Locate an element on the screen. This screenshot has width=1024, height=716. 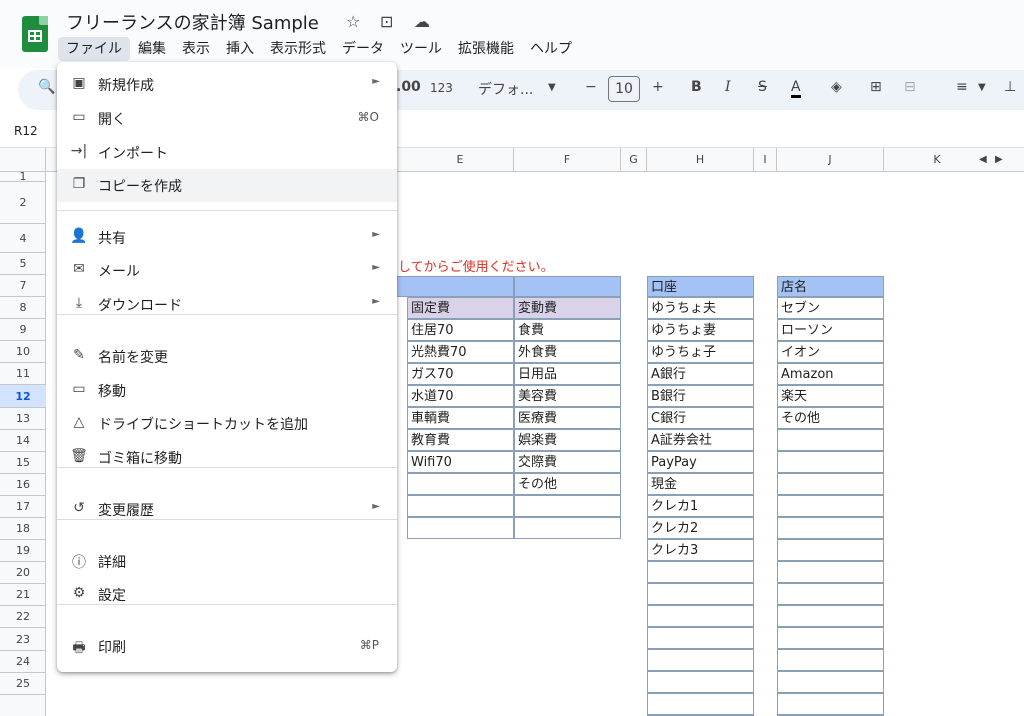
decimal-increase-button: .00 is located at coordinates (408, 87).